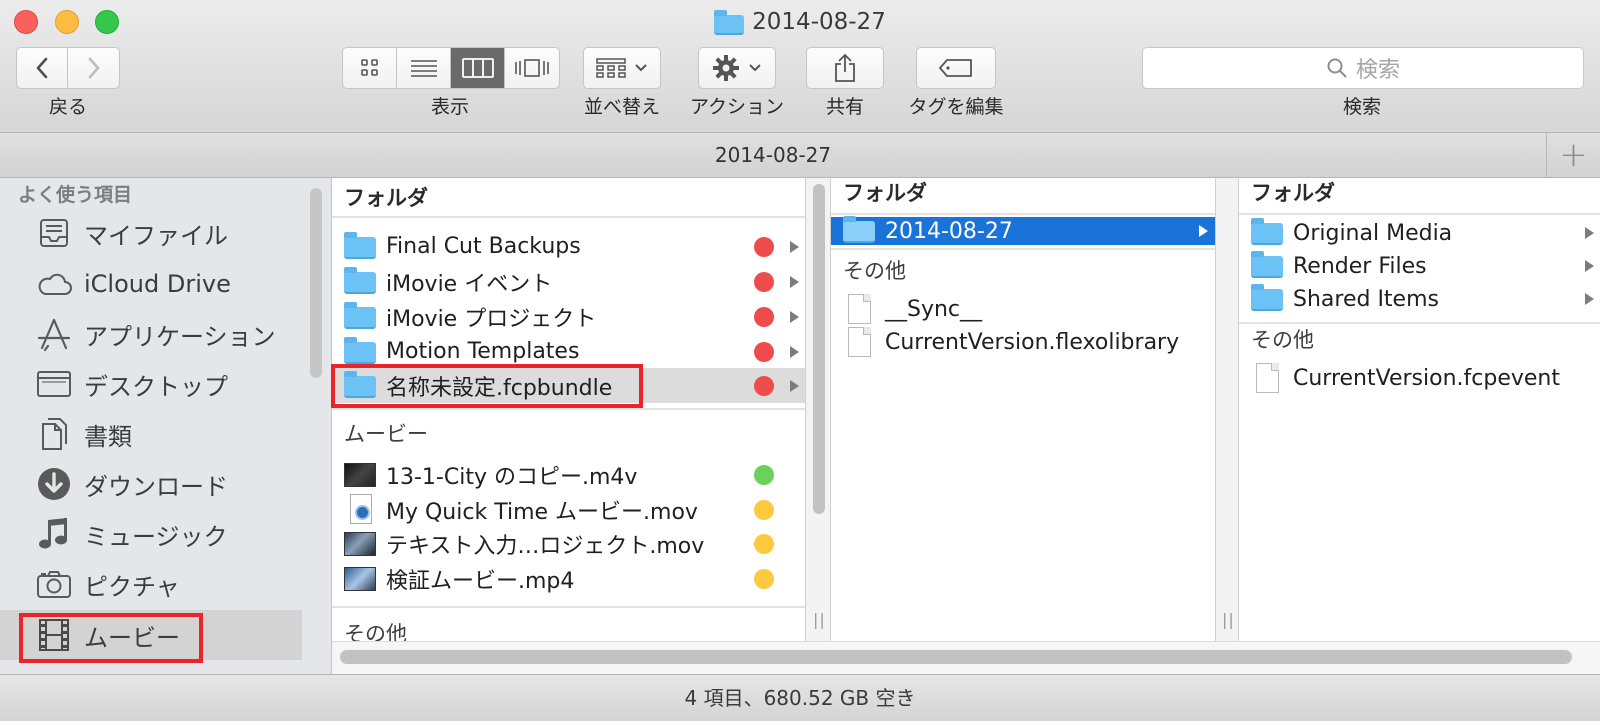  I want to click on item-name: 2014-08-27, so click(949, 231).